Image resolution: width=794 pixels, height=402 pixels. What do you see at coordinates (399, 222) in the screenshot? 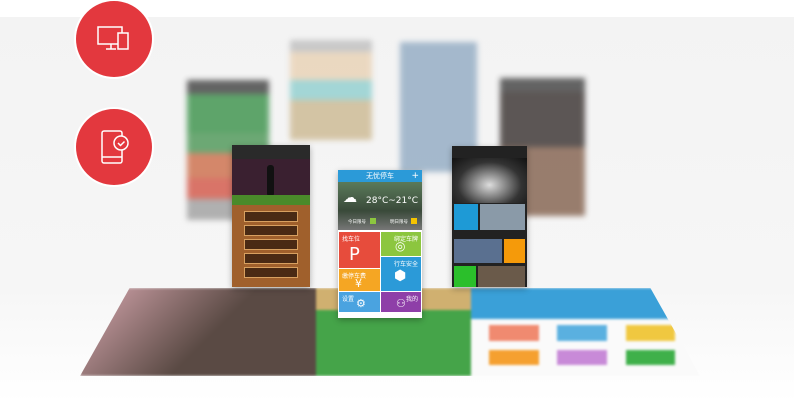
I see `tomorrow-limit-label: 明日限号` at bounding box center [399, 222].